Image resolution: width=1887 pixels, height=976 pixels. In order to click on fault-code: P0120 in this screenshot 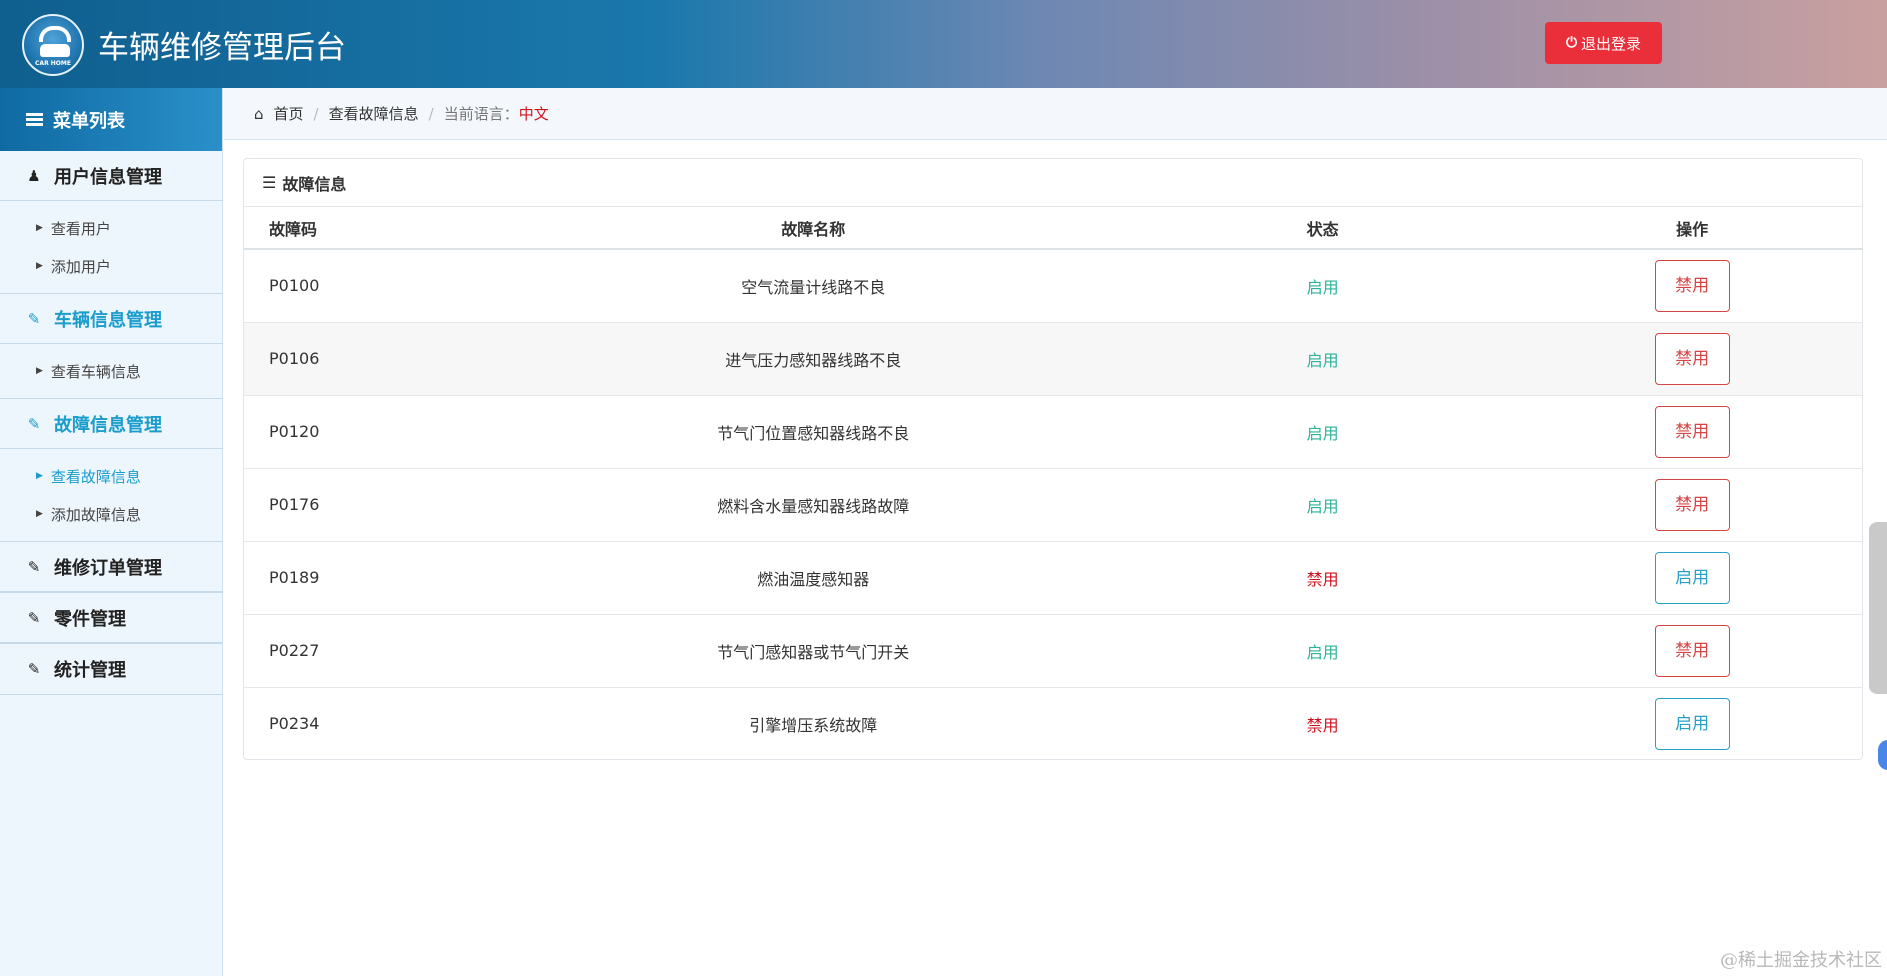, I will do `click(374, 432)`.